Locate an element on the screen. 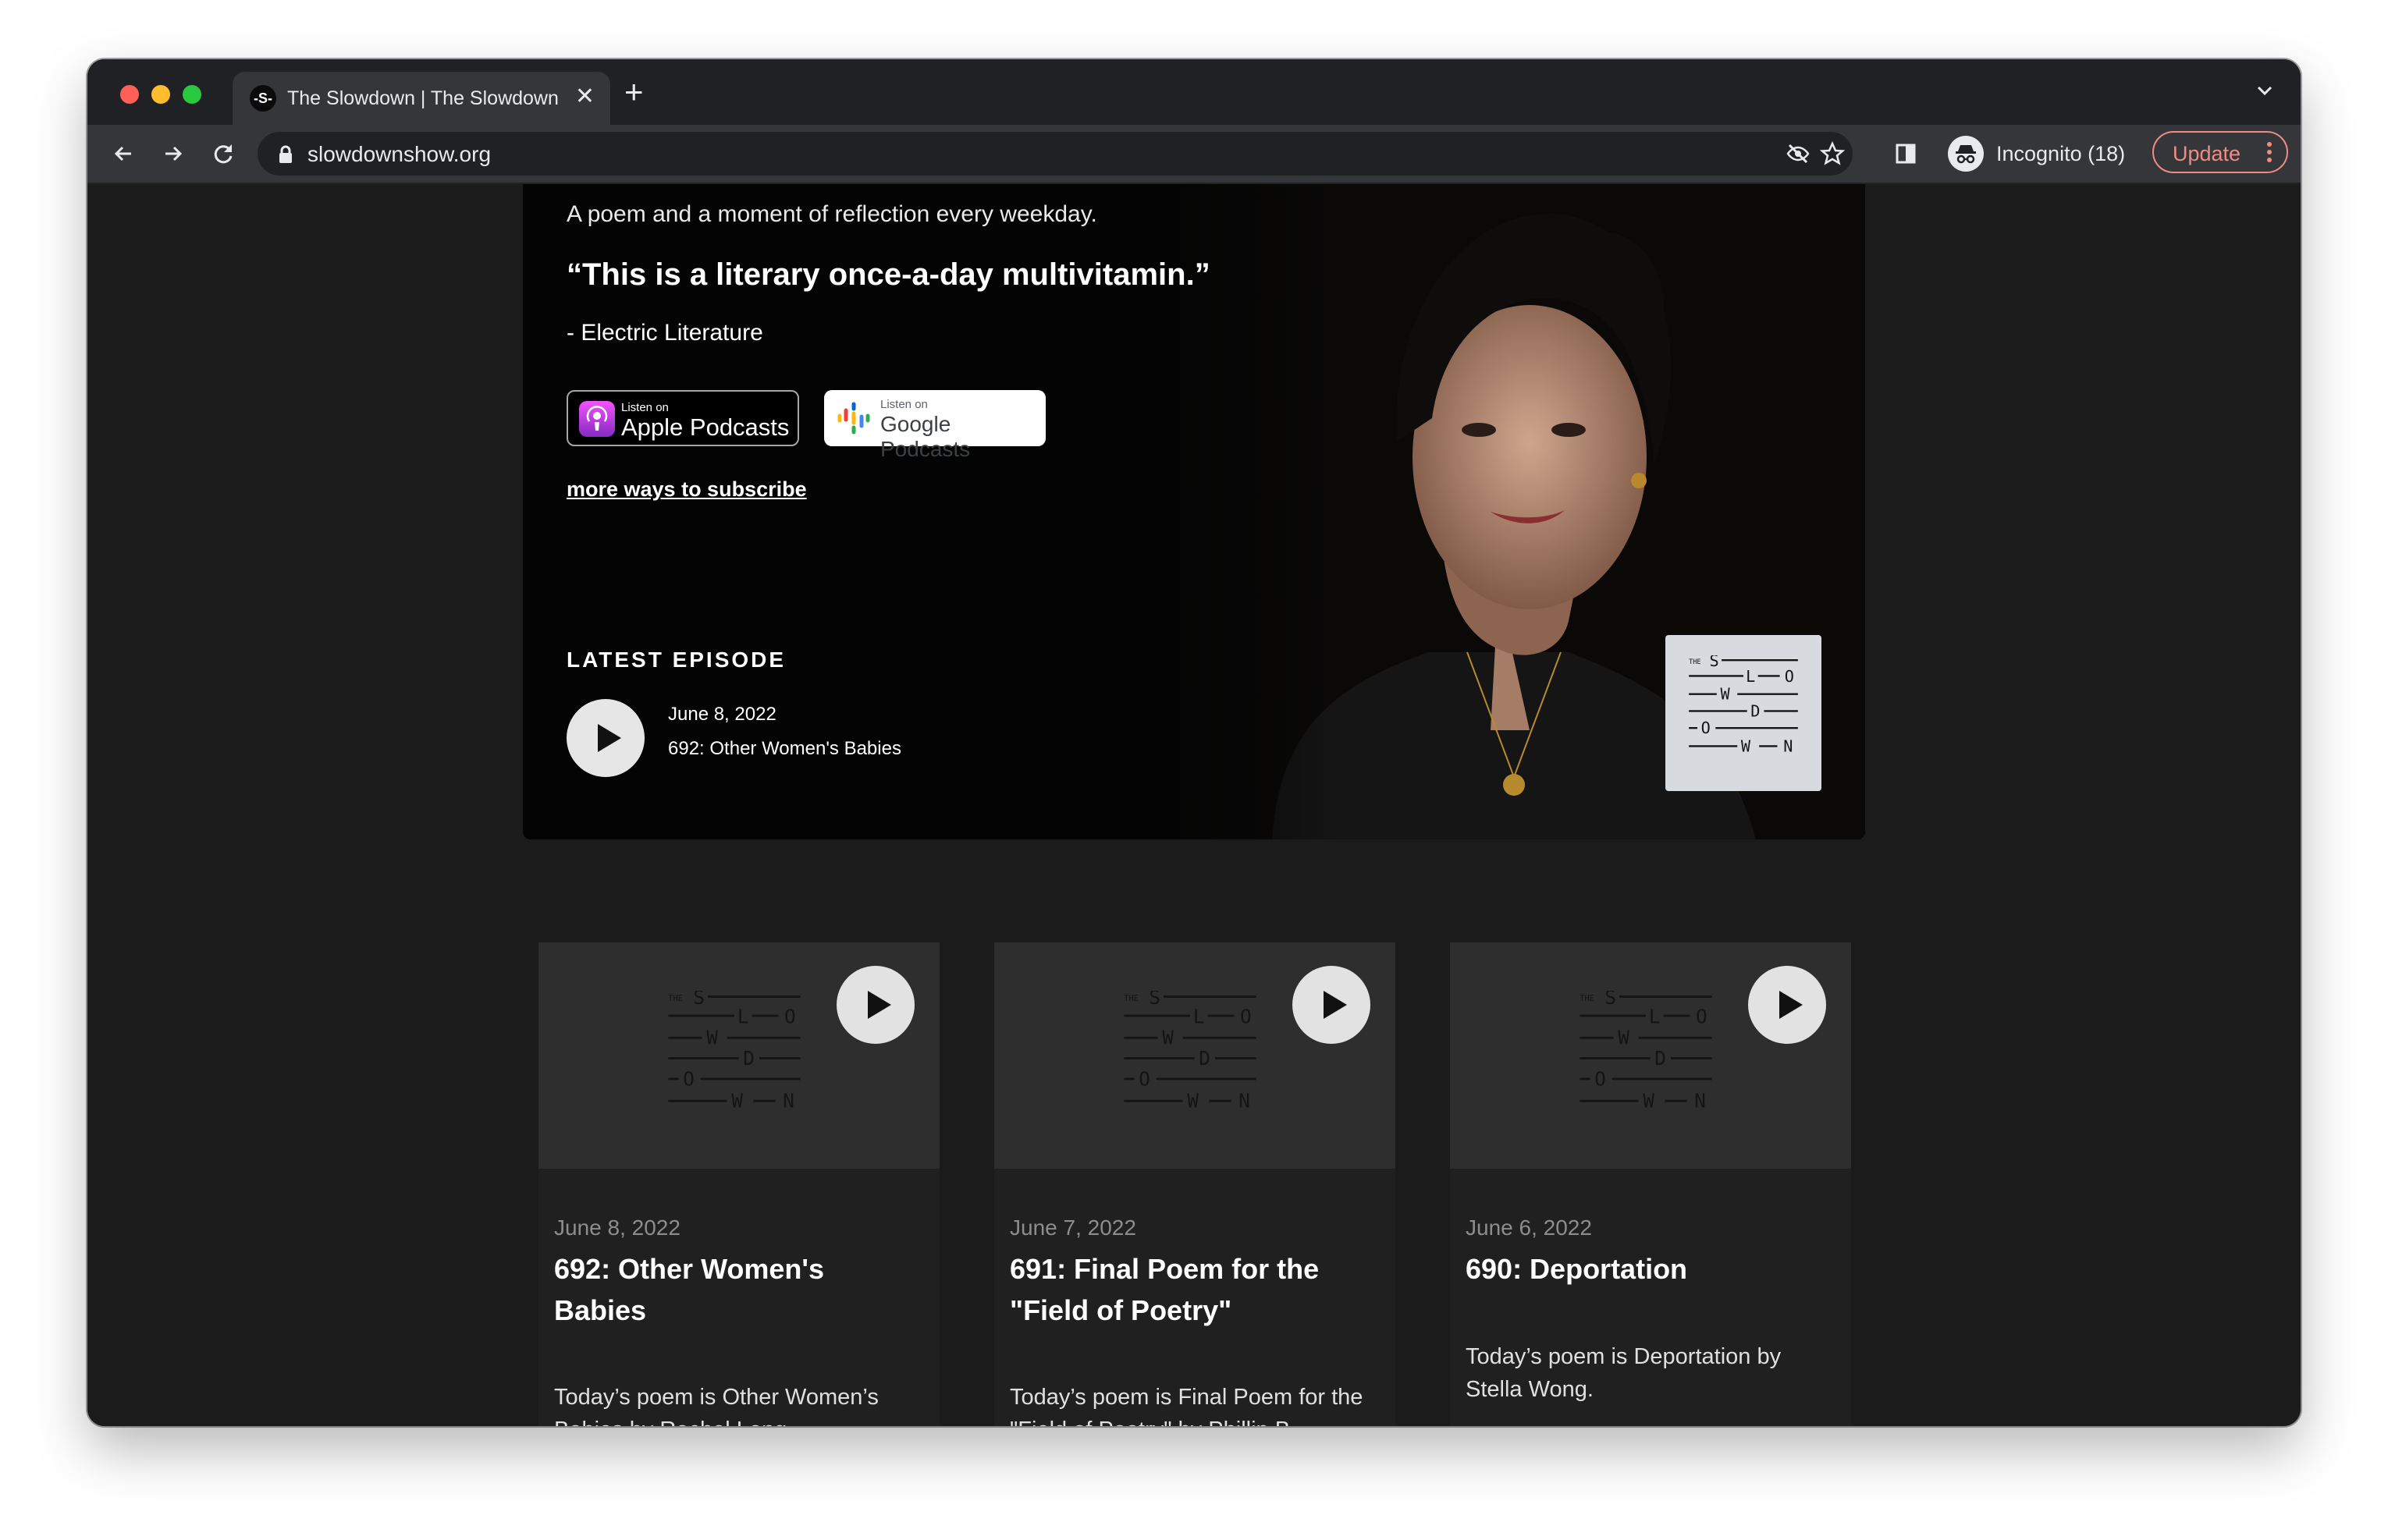 The height and width of the screenshot is (1540, 2388). browser-toolbar: slowdownshow.org Incognito (18) Update is located at coordinates (1194, 154).